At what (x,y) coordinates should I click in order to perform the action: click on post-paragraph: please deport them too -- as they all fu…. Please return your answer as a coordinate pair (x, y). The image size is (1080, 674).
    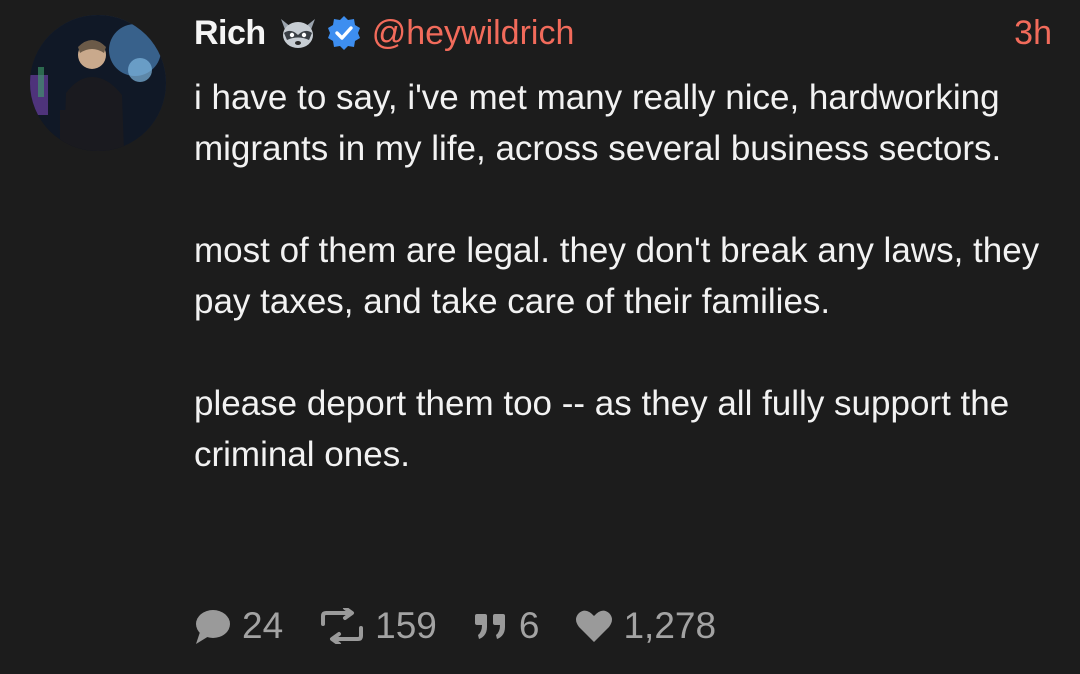
    Looking at the image, I should click on (602, 429).